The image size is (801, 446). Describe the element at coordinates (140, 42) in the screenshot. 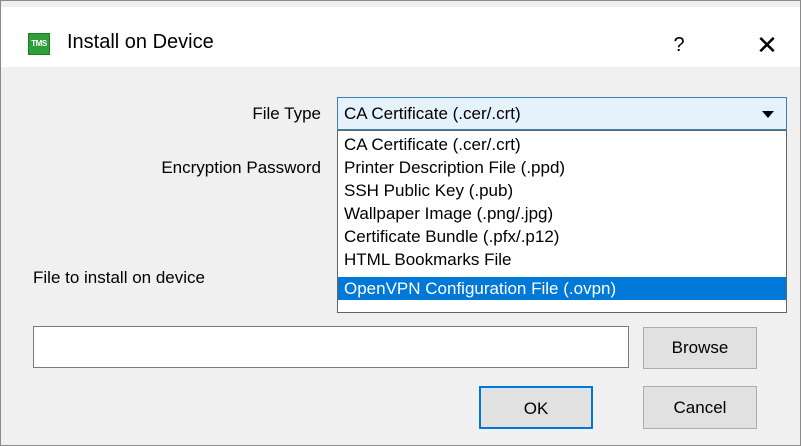

I see `dialog-title: Install on Device` at that location.